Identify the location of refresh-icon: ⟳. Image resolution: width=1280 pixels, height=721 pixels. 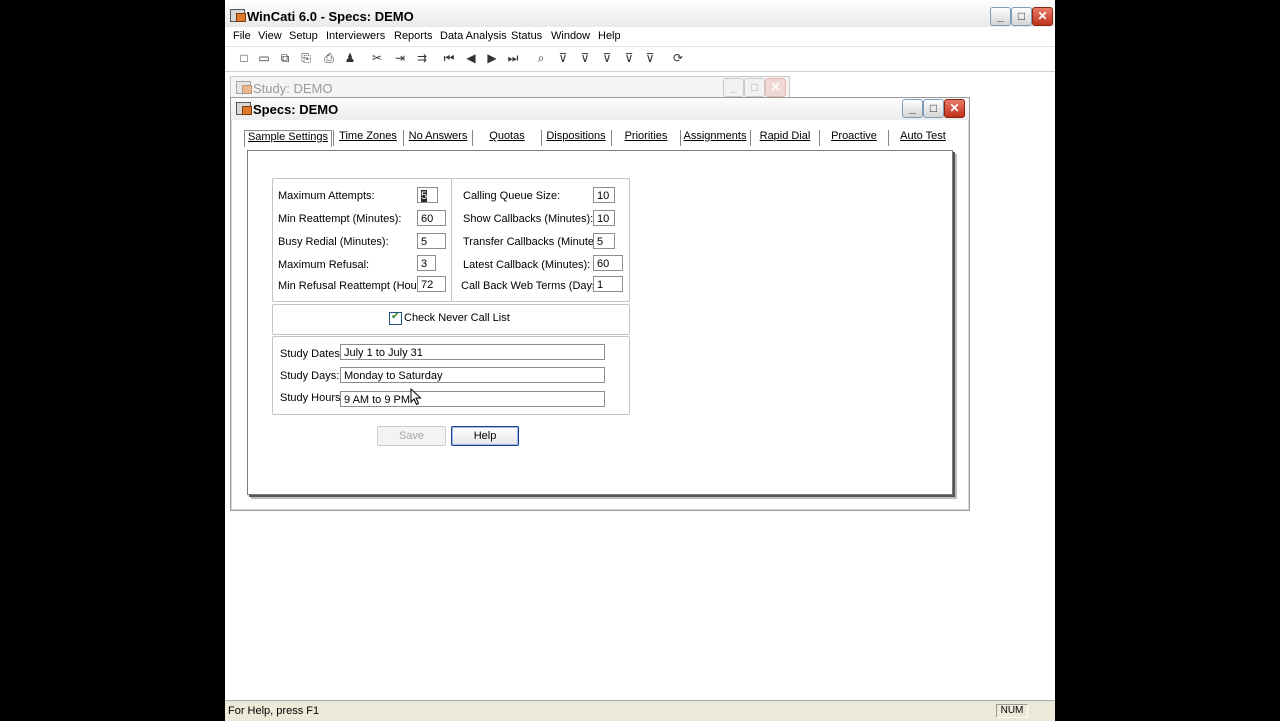
(678, 58).